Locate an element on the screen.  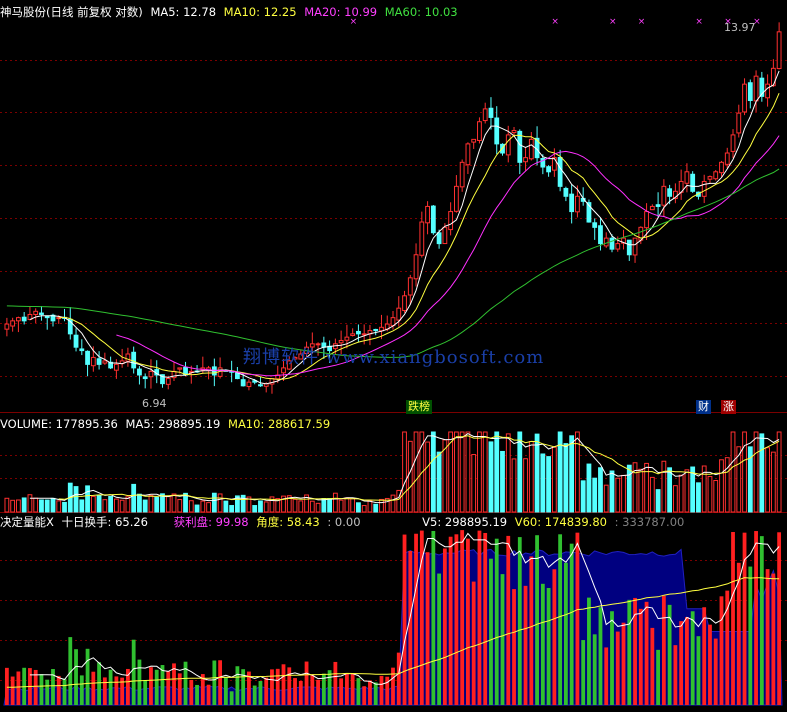
zero-label: : 0.00 is located at coordinates (344, 522).